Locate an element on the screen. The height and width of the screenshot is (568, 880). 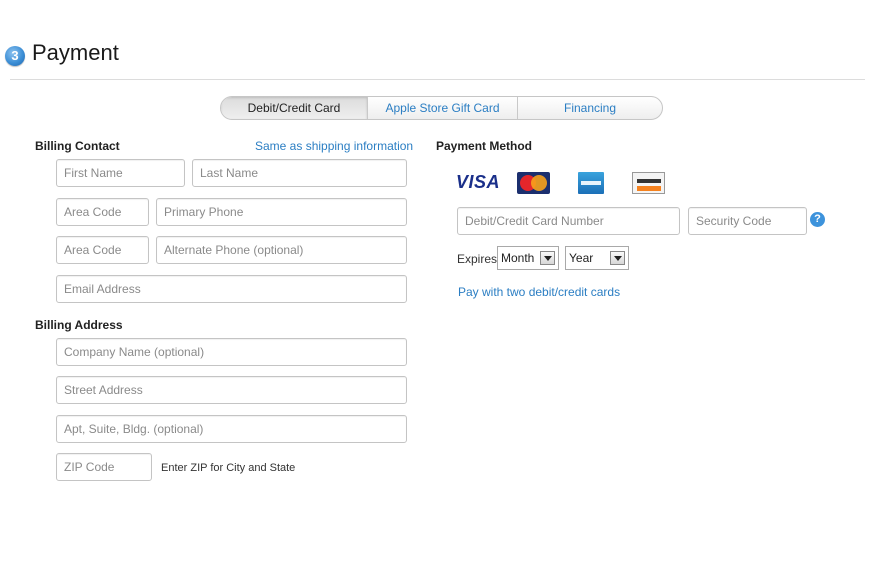
payment-method-heading: Payment Method is located at coordinates (484, 146).